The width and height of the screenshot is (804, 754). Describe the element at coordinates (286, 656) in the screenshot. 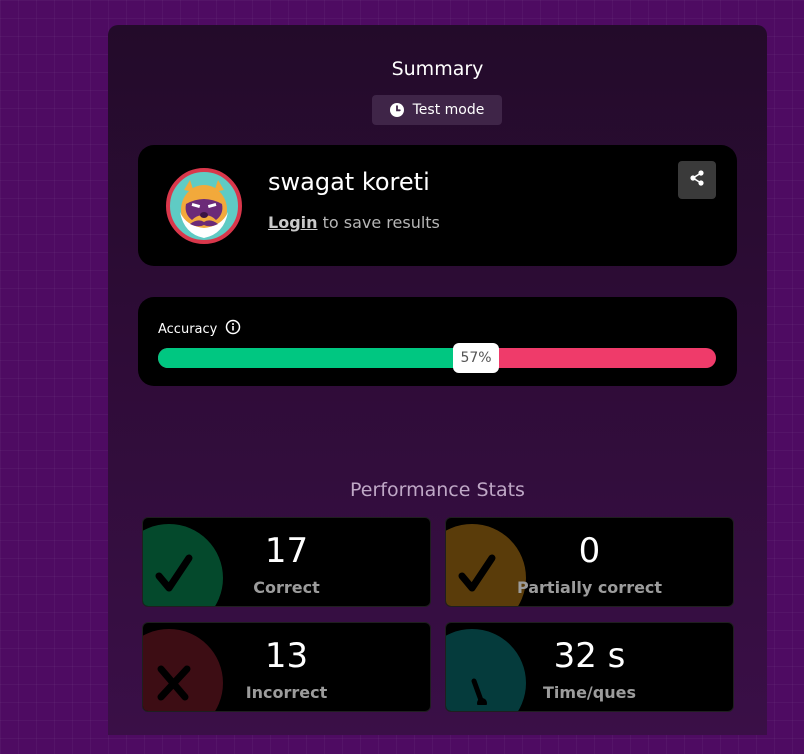

I see `stat-value-incorrect: 13` at that location.